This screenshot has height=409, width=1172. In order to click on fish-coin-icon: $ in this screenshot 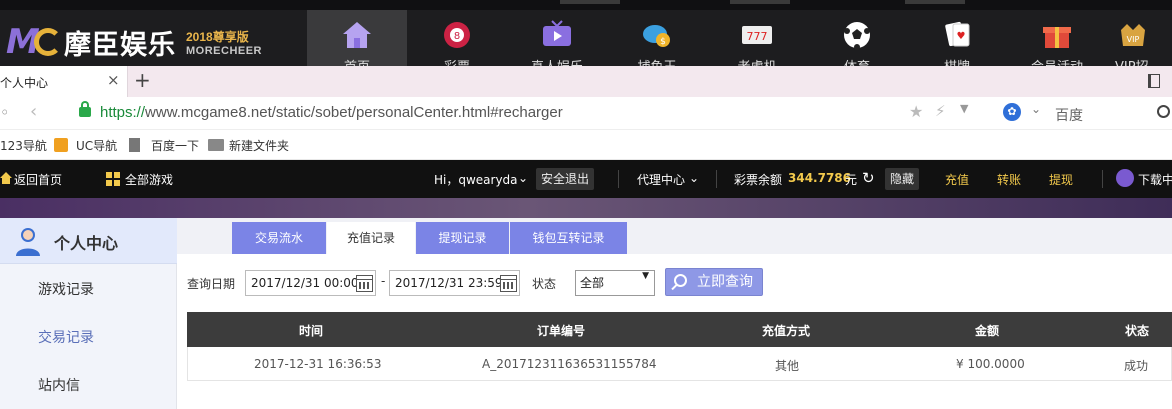, I will do `click(656, 36)`.